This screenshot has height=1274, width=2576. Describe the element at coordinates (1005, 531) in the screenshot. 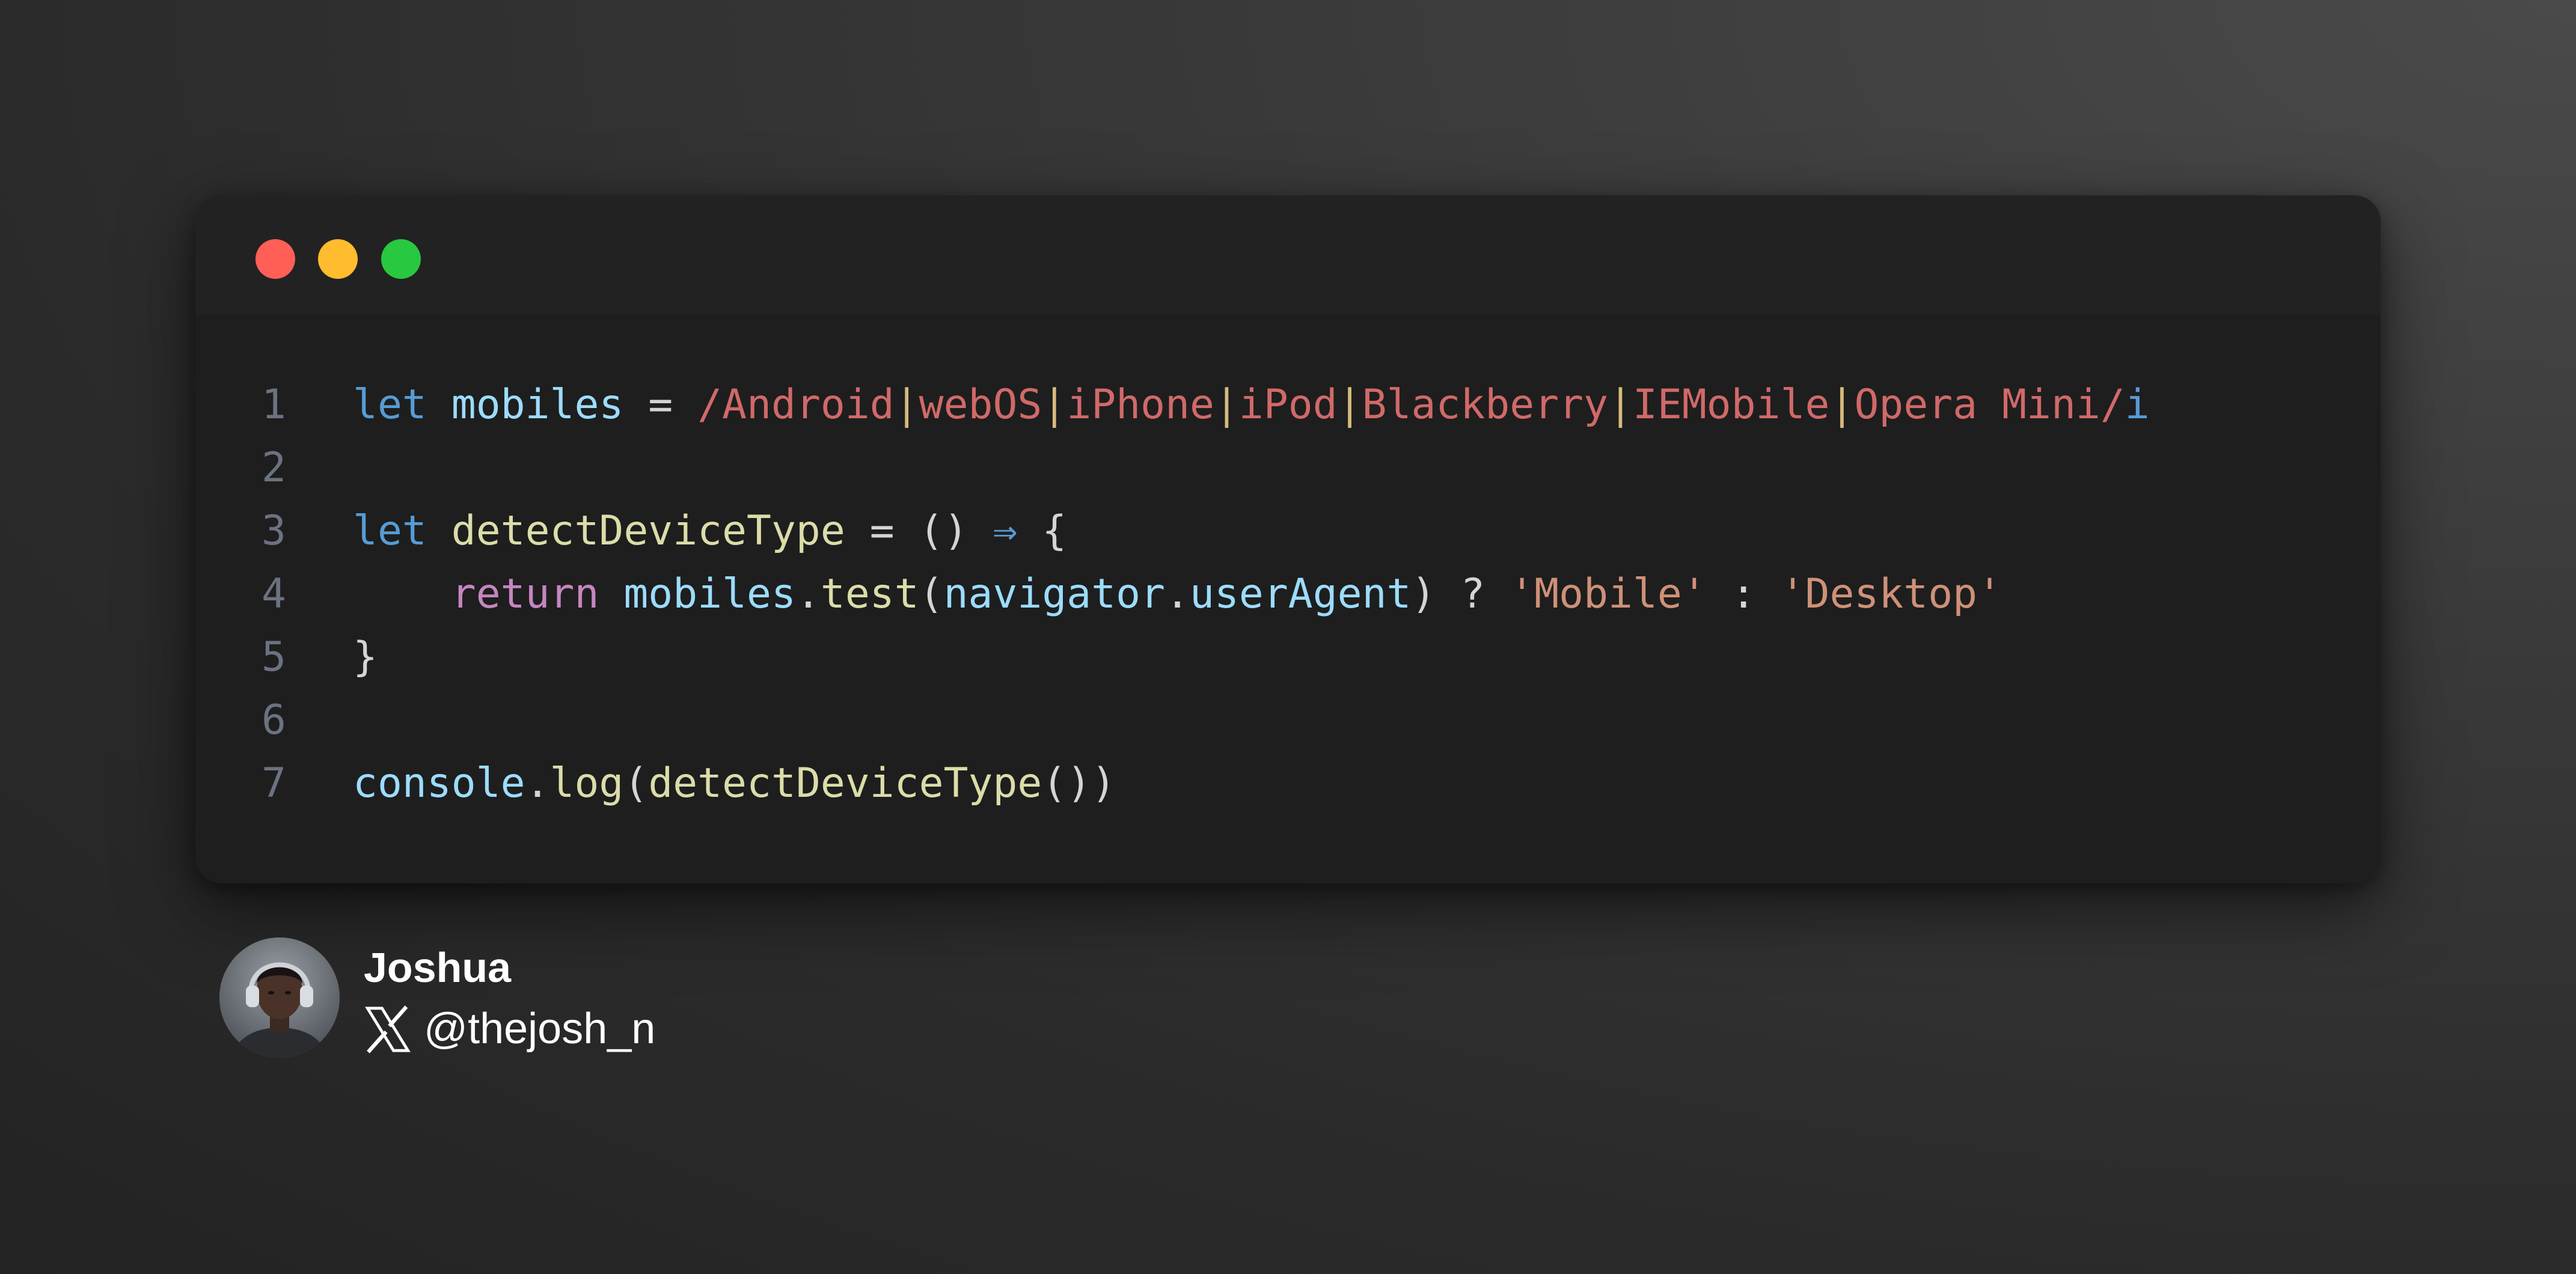

I see `code-token: ⇒` at that location.